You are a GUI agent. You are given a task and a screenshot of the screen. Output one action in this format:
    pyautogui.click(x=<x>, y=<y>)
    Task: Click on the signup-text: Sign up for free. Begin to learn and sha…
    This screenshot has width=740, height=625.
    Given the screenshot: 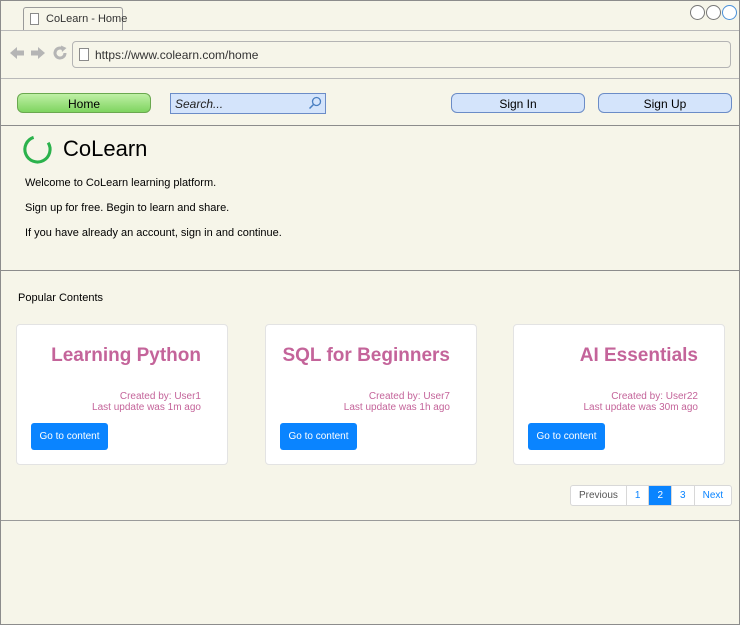 What is the action you would take?
    pyautogui.click(x=127, y=208)
    